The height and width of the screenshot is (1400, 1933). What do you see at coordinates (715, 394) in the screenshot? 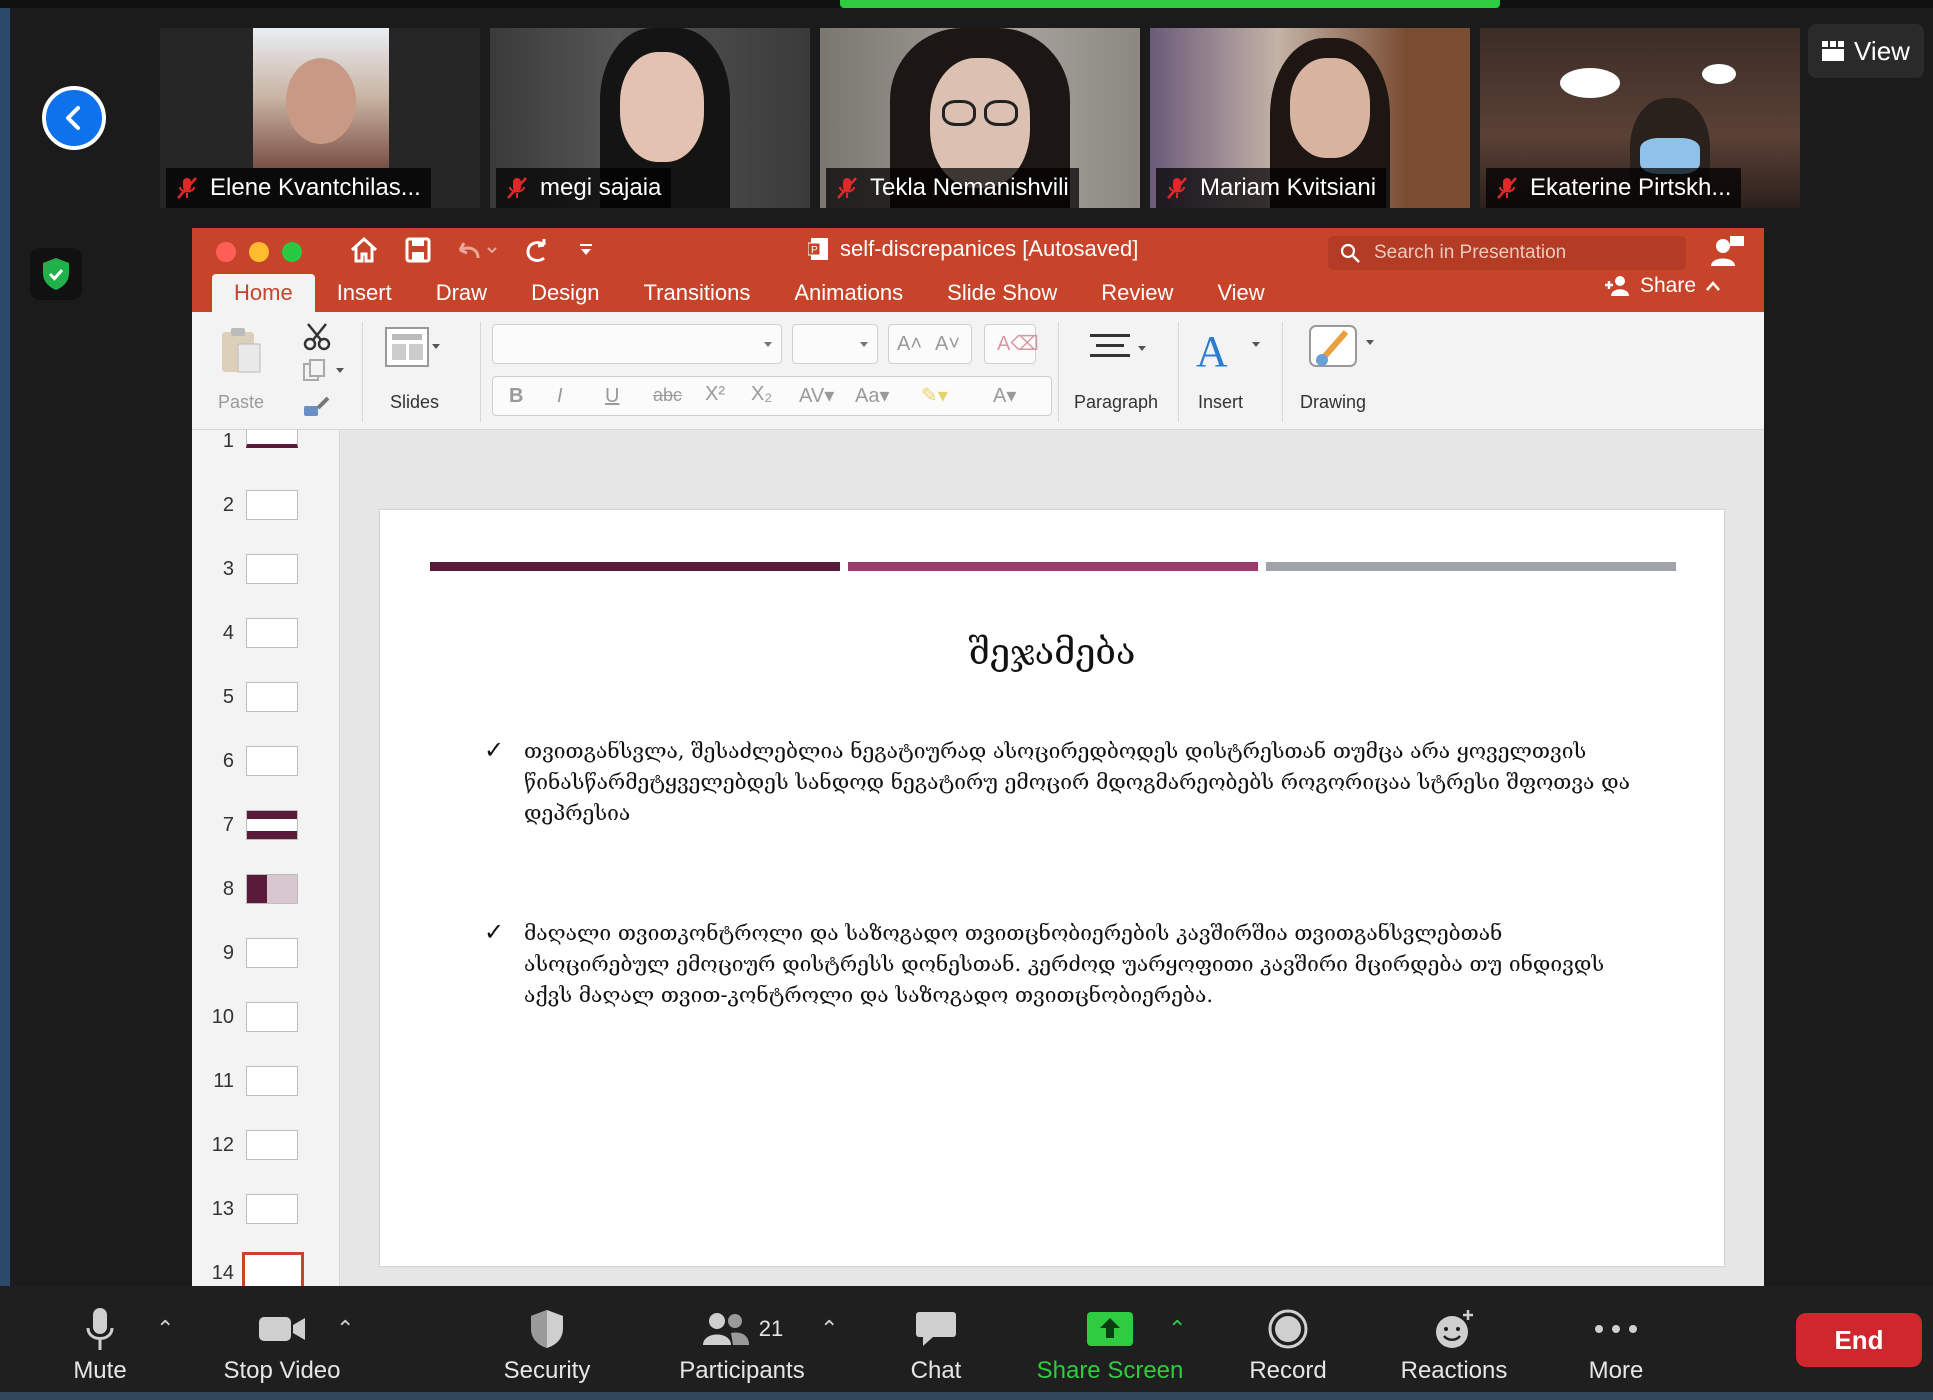
I see `superscript-icon: X²` at bounding box center [715, 394].